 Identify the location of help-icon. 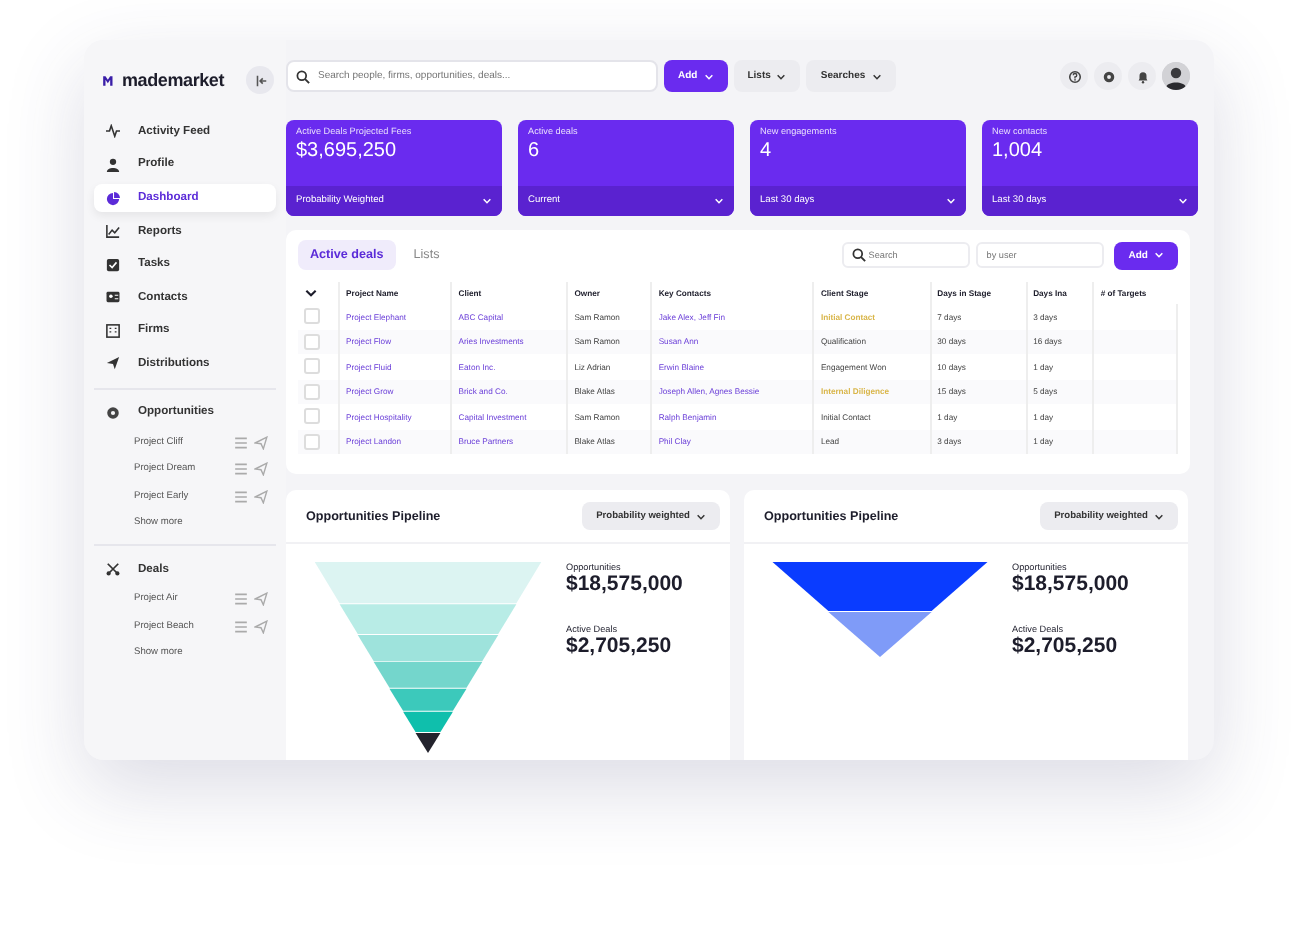
(1074, 76).